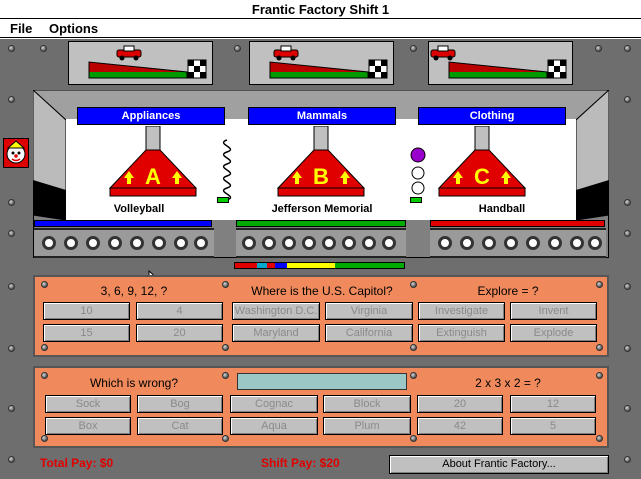 This screenshot has width=641, height=479. Describe the element at coordinates (322, 381) in the screenshot. I see `answer-display` at that location.